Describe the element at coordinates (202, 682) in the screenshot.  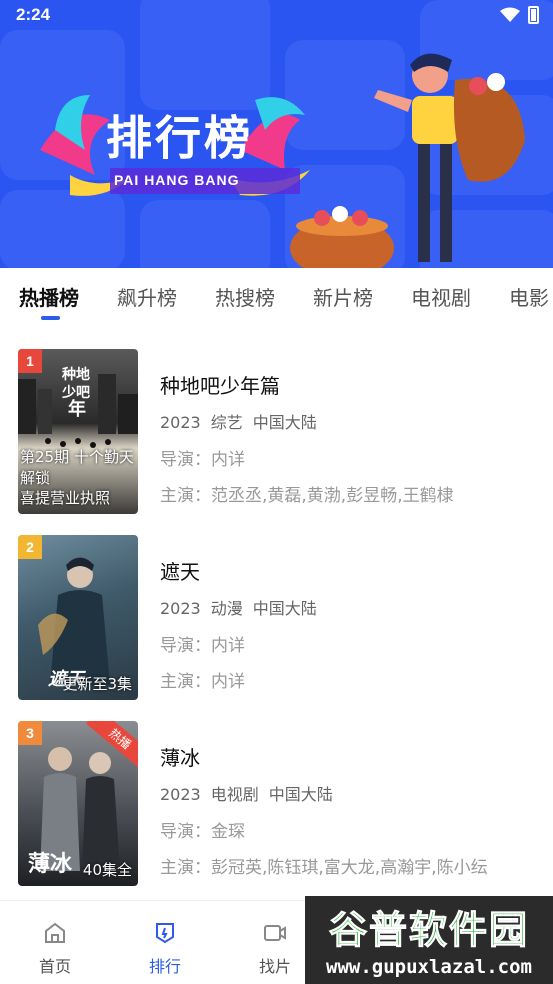
I see `item-cast: 主演：内详` at that location.